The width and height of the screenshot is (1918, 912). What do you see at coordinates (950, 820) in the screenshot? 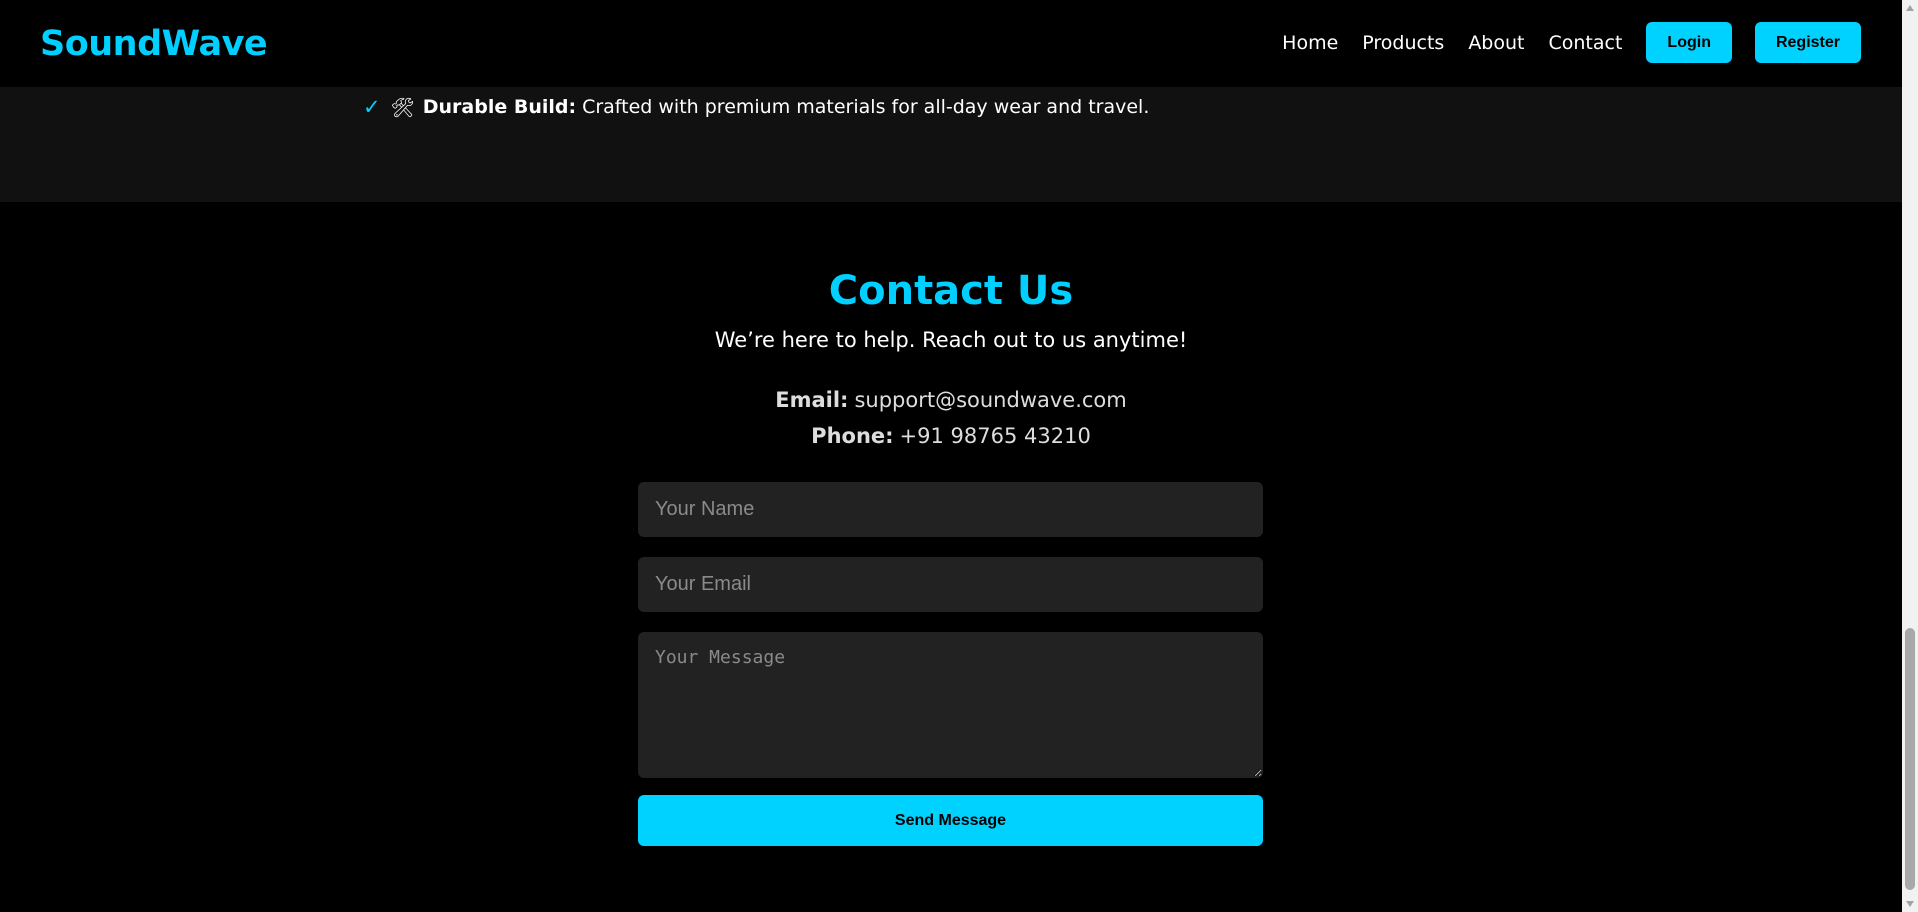
I see `send-message-button: Send Message` at bounding box center [950, 820].